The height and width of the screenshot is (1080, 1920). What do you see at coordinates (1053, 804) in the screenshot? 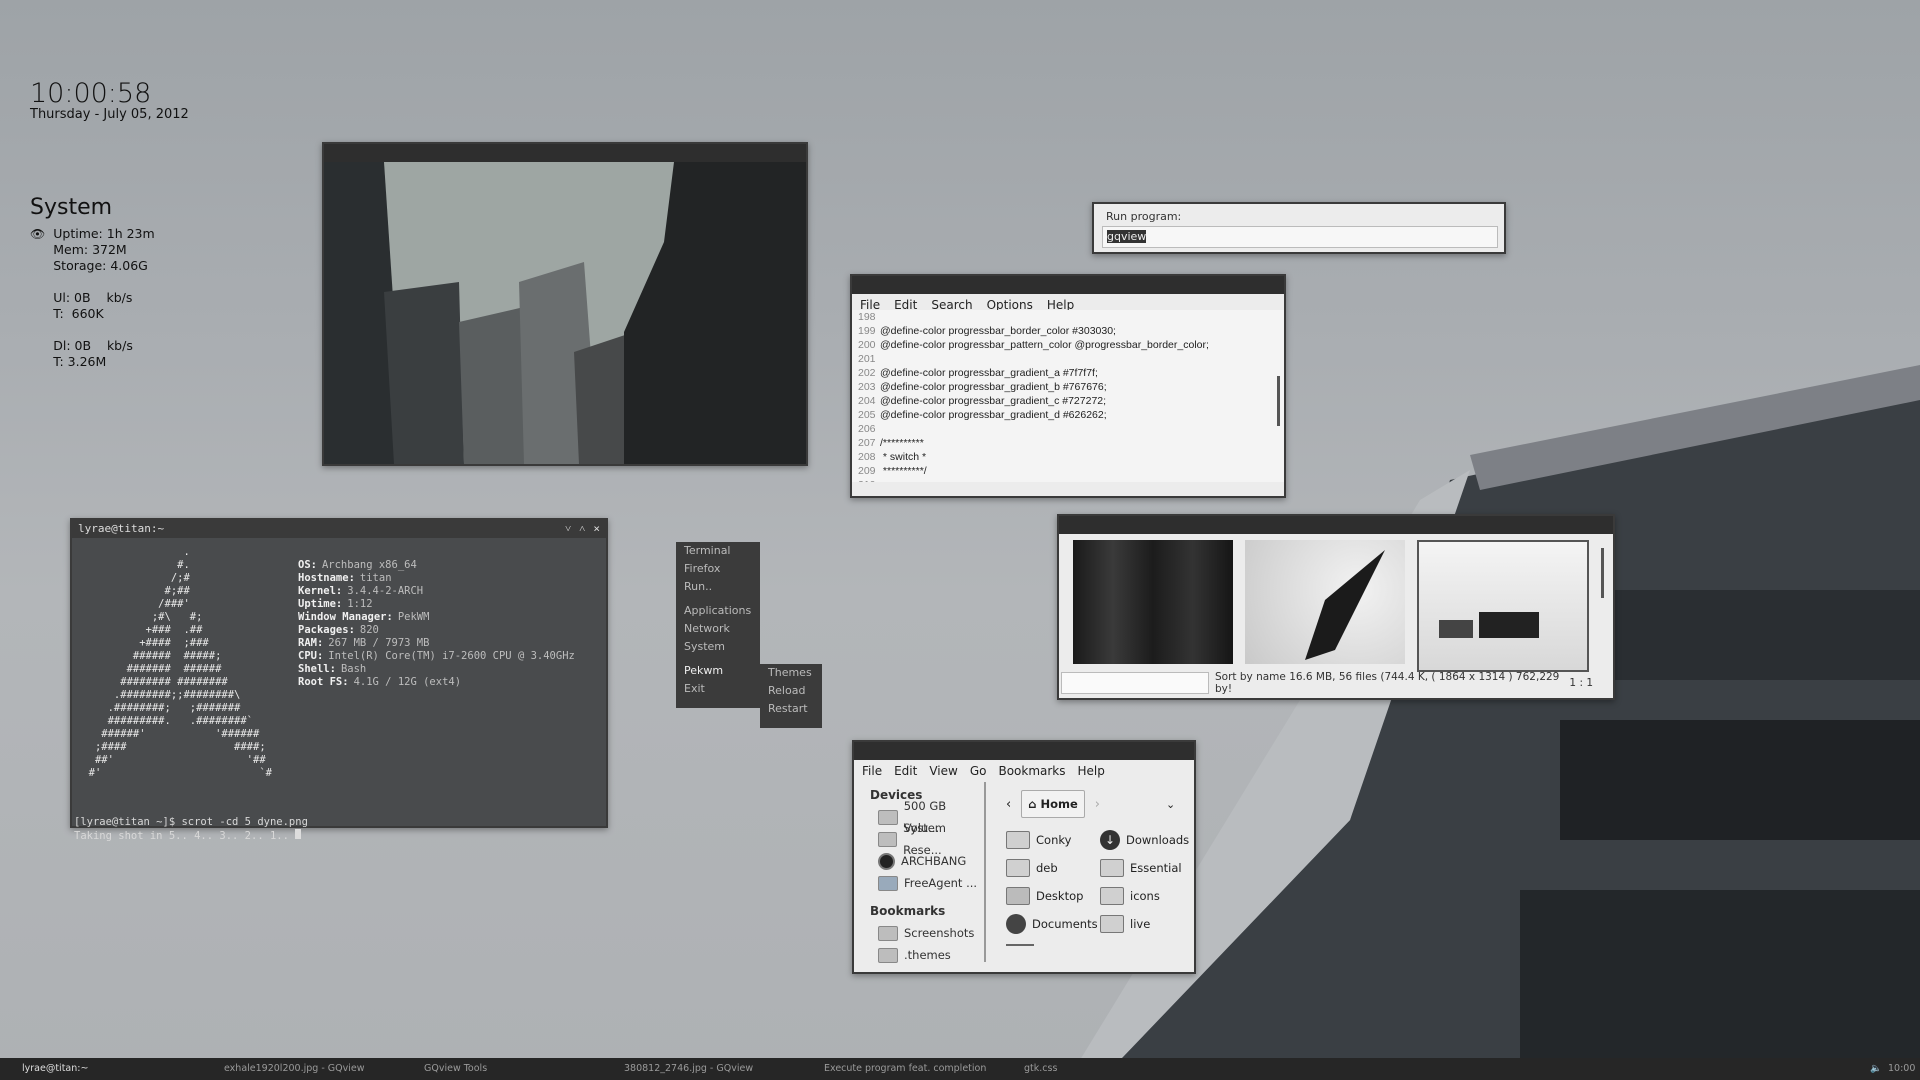
I see `location-home-button: ⌂ Home` at bounding box center [1053, 804].